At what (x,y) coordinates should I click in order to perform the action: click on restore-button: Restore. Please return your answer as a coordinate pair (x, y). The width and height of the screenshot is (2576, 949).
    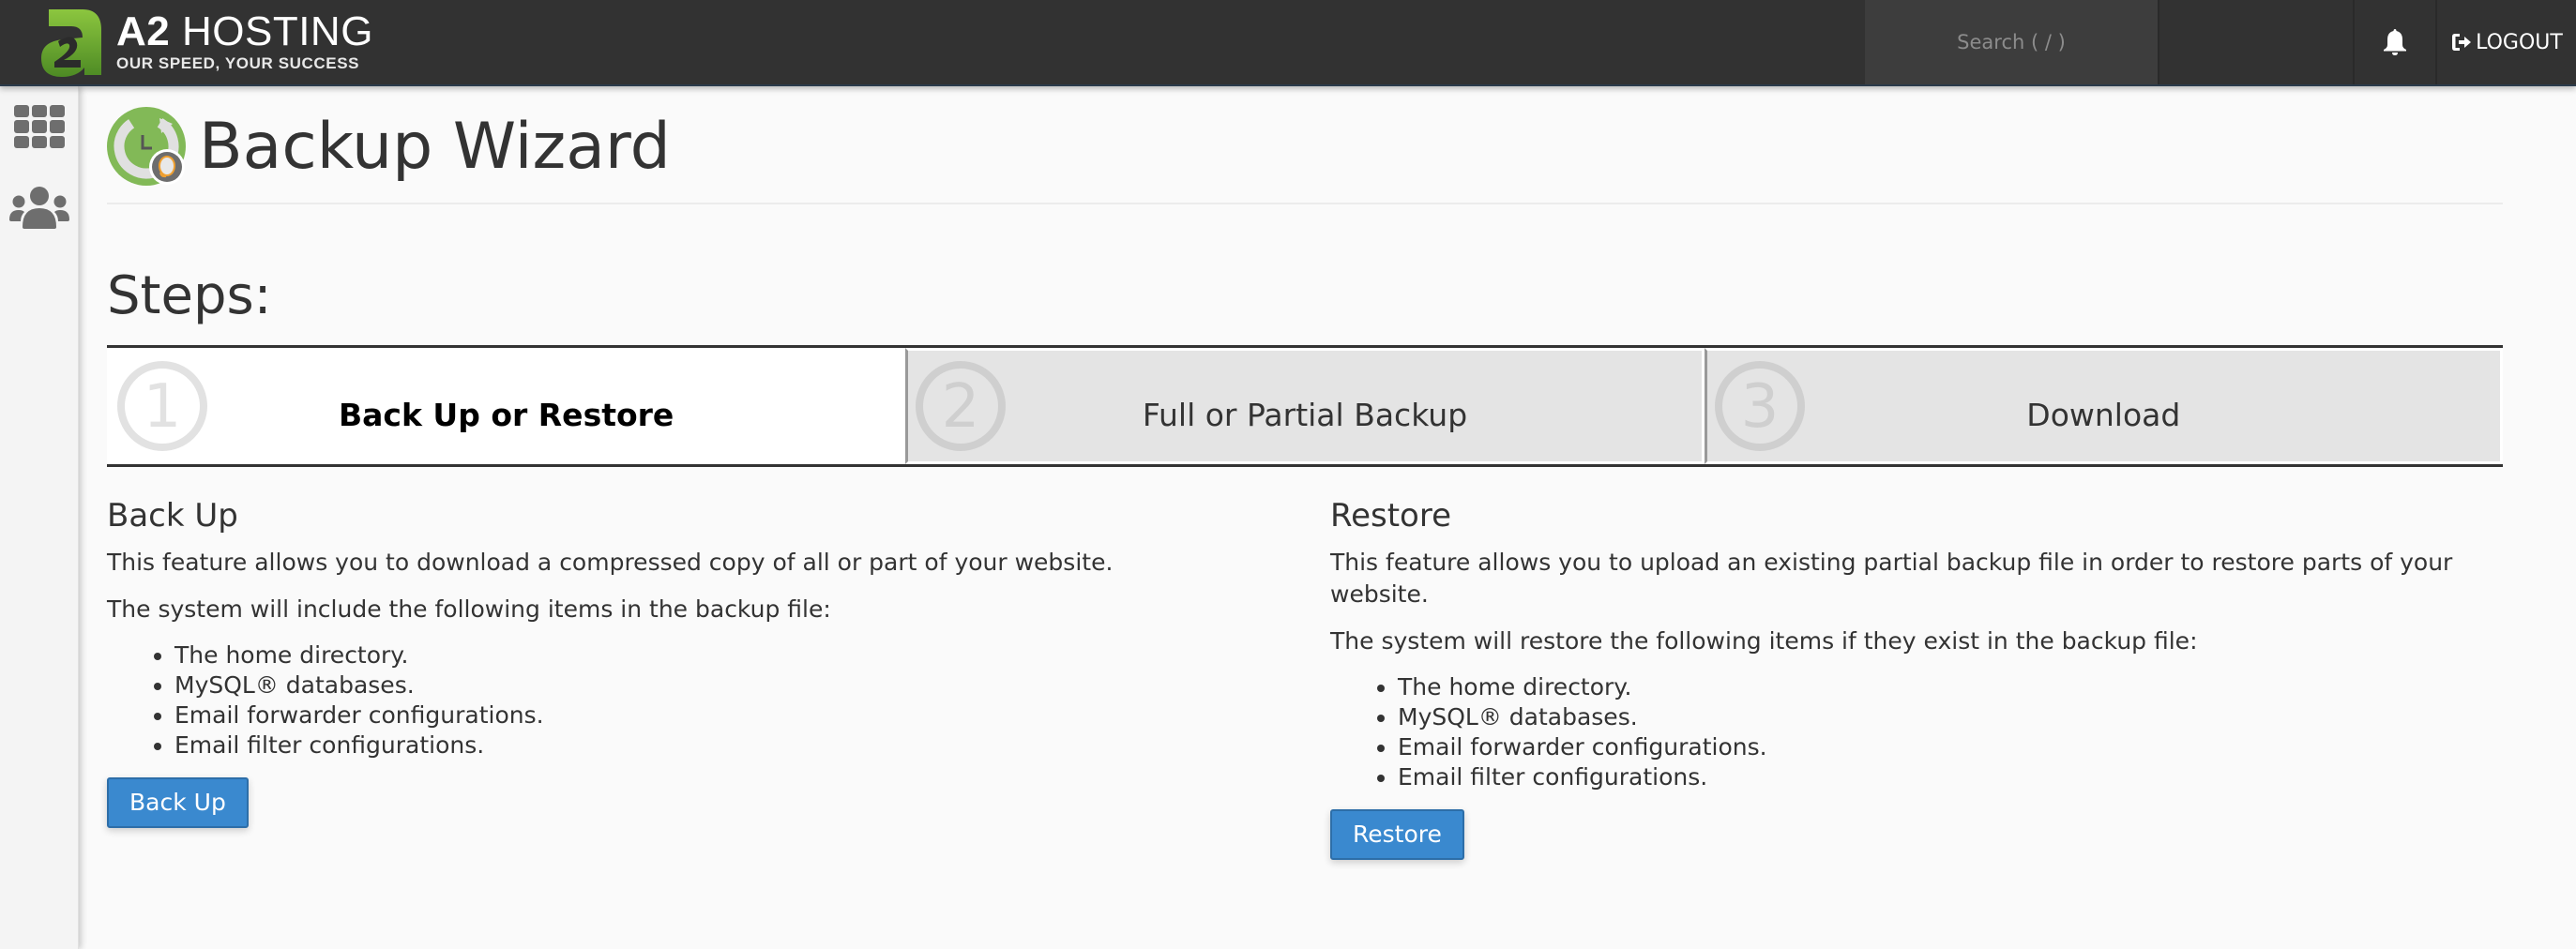
    Looking at the image, I should click on (1397, 835).